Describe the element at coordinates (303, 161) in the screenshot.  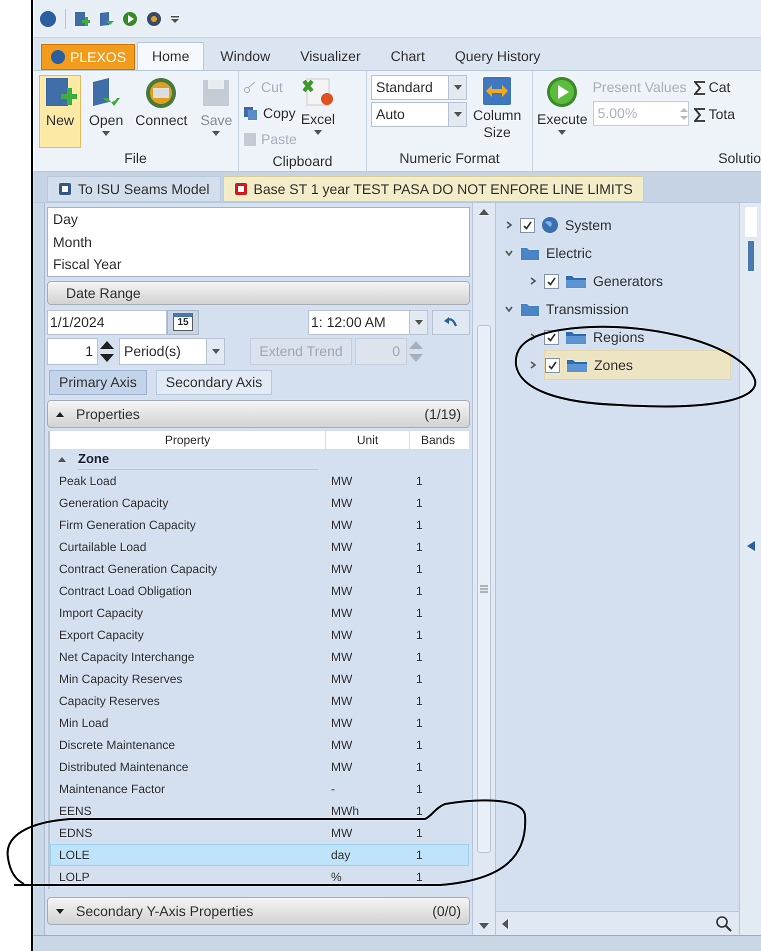
I see `group-label: Clipboard` at that location.